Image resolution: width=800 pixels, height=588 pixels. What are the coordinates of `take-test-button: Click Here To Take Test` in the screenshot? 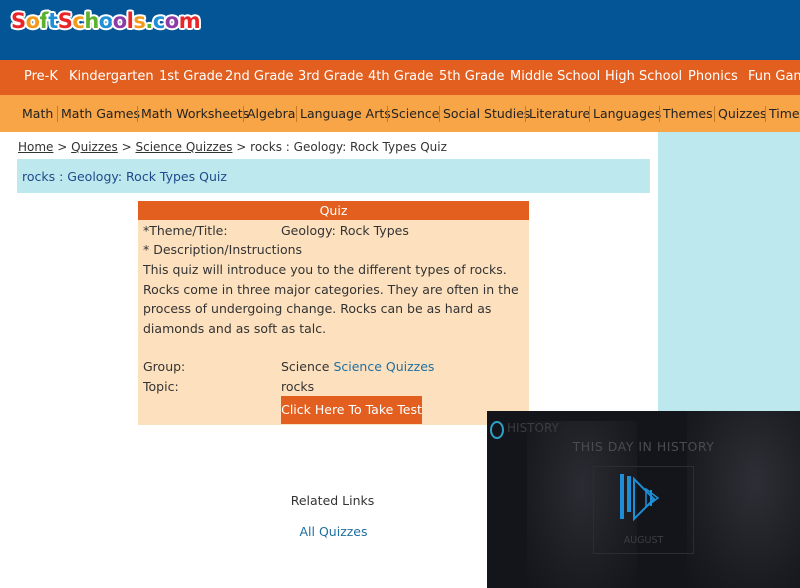 It's located at (351, 410).